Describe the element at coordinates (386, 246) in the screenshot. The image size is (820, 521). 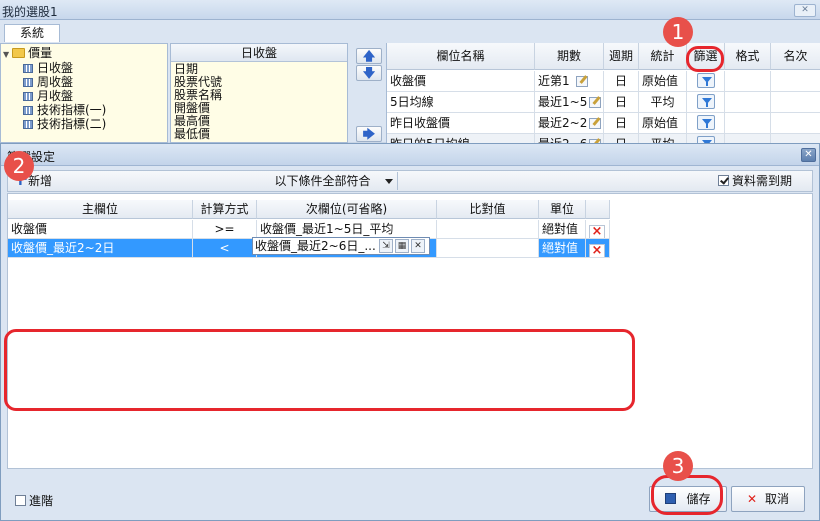
I see `pick-field-icon: ⇲` at that location.